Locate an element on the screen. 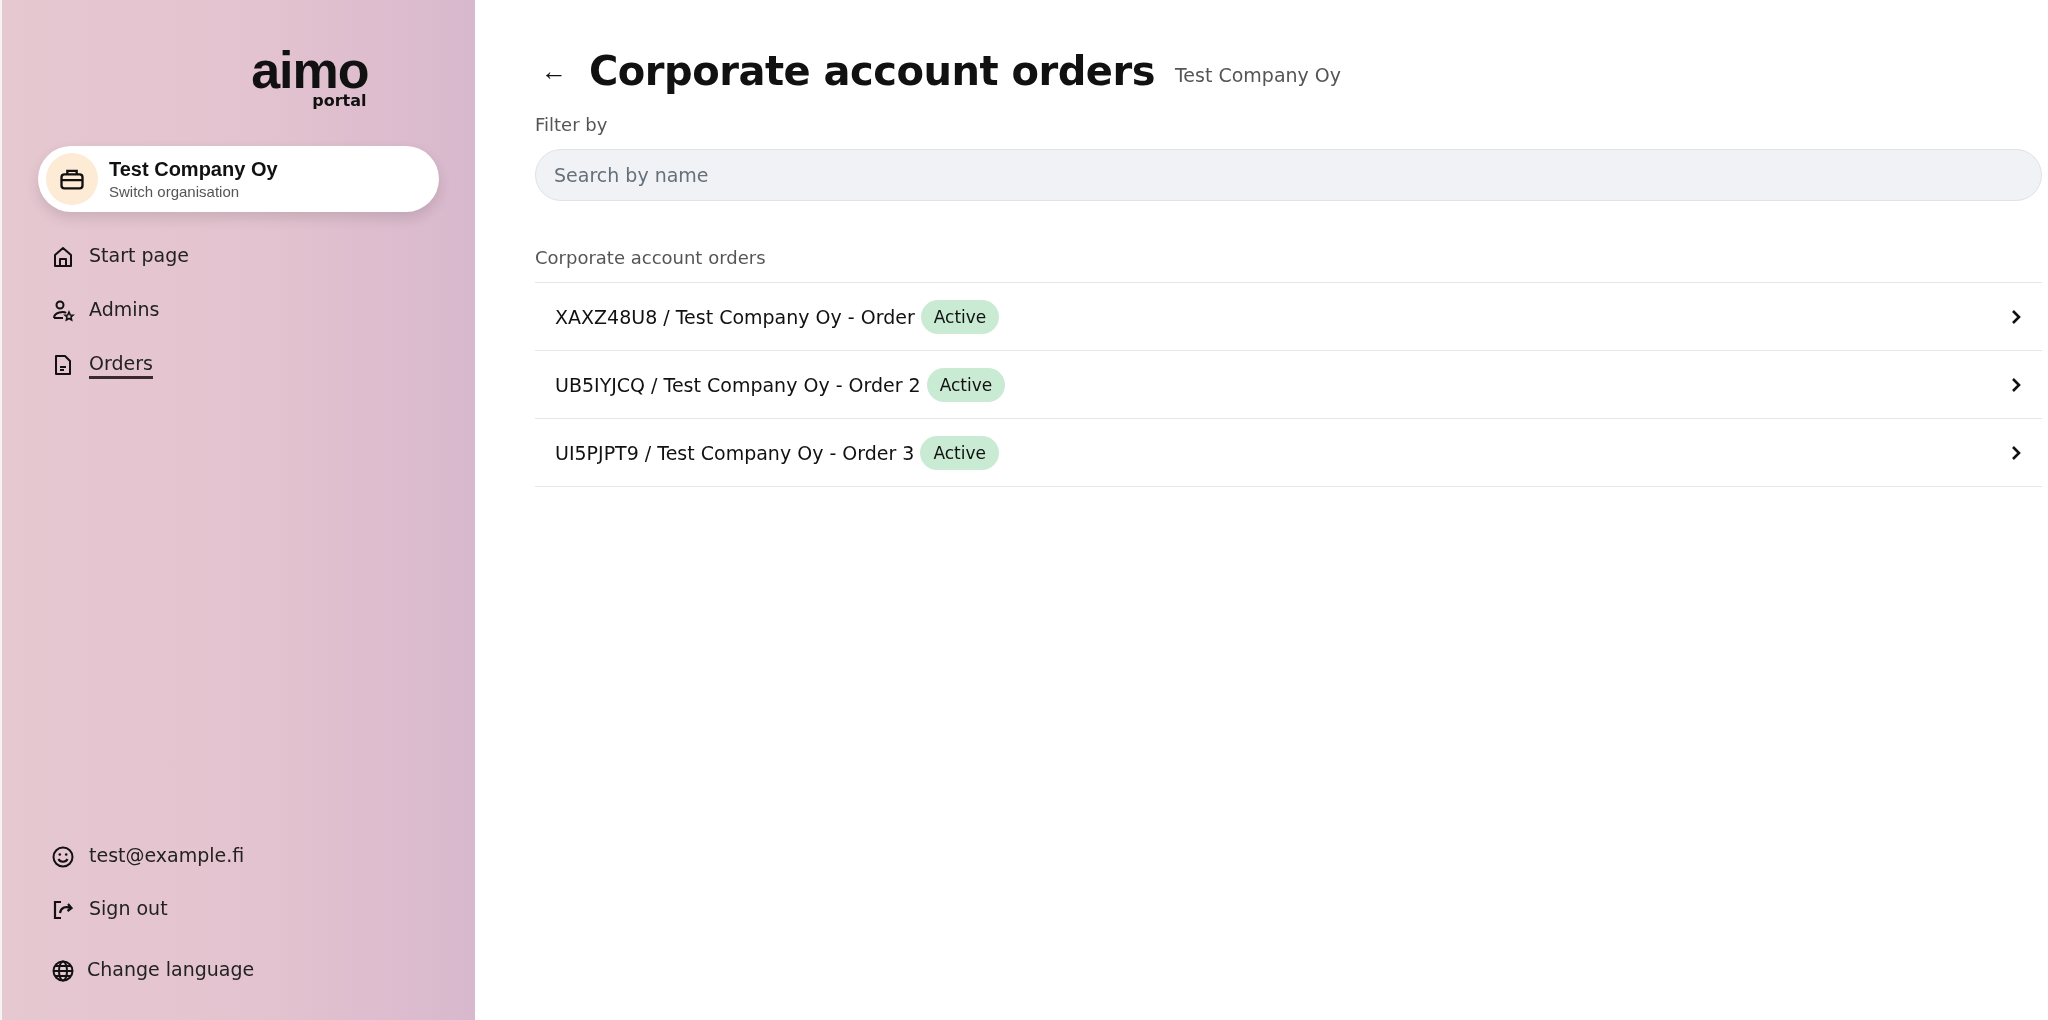 Image resolution: width=2048 pixels, height=1020 pixels. organisation-name: Test Company Oy is located at coordinates (193, 169).